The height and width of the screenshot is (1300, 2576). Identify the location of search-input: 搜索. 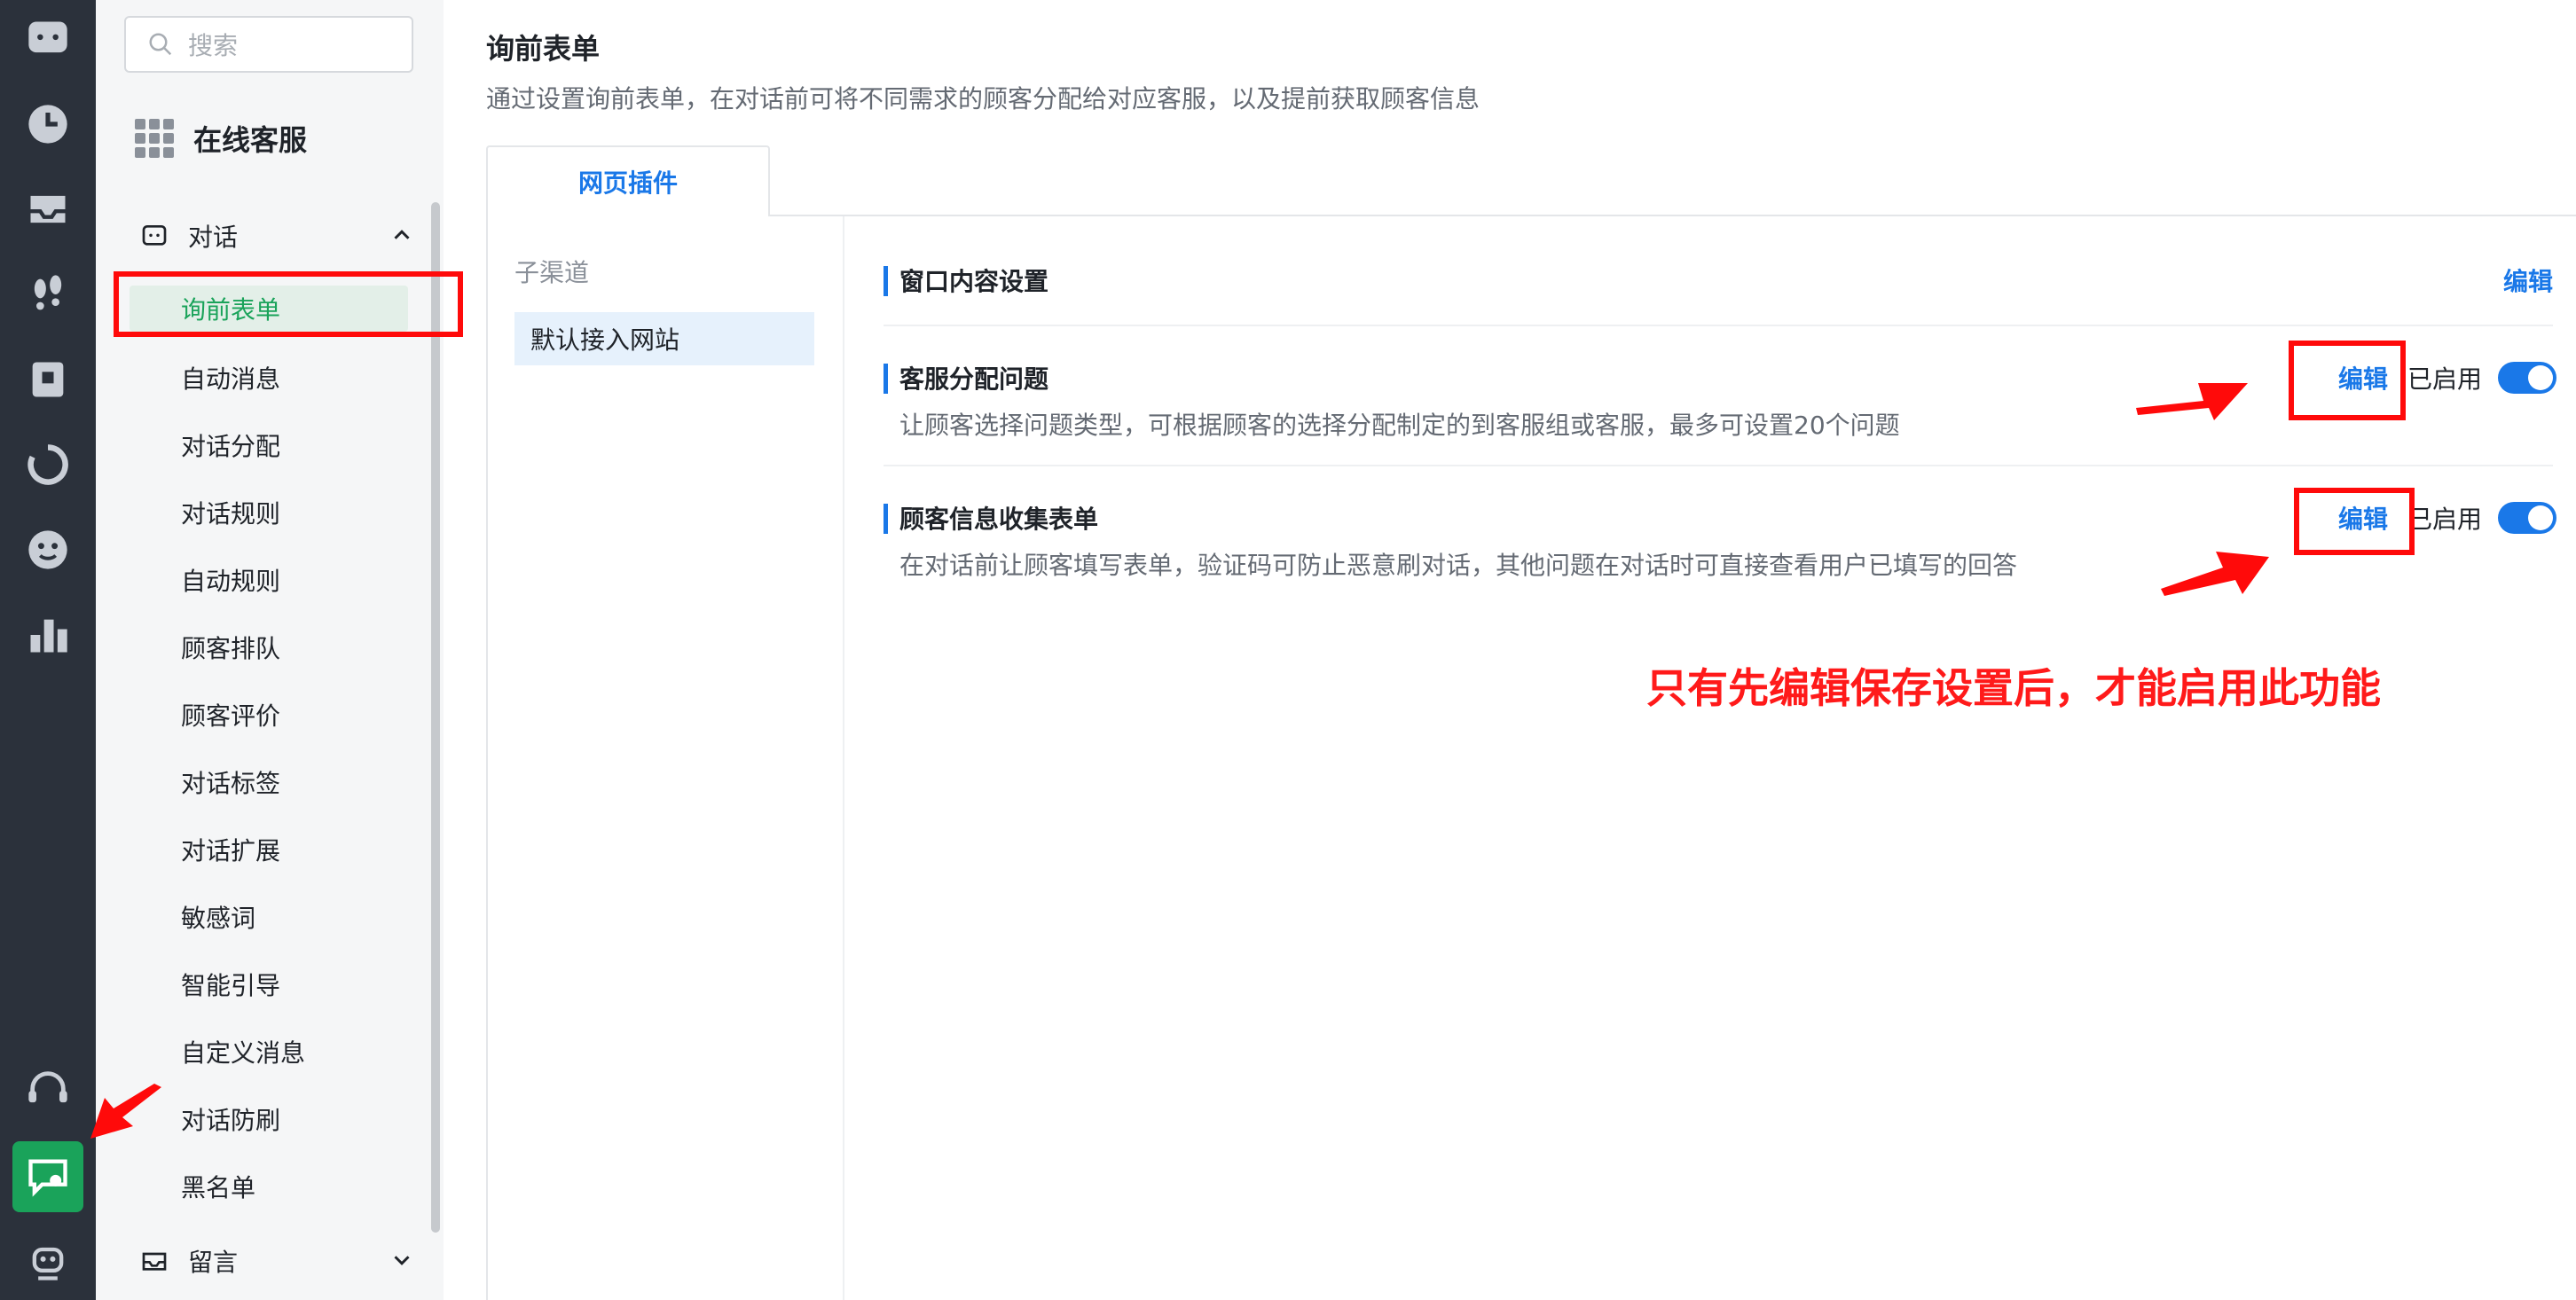
(268, 44).